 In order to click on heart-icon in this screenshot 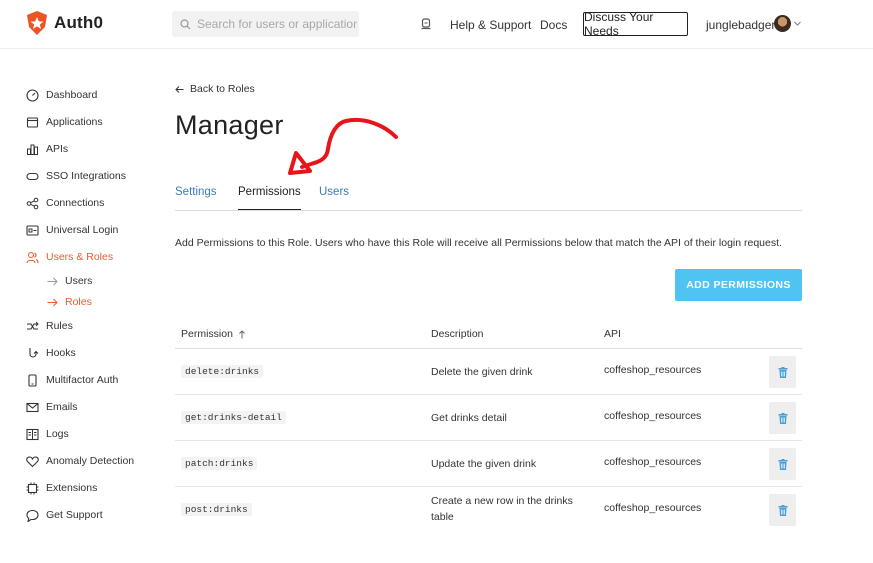, I will do `click(32, 461)`.